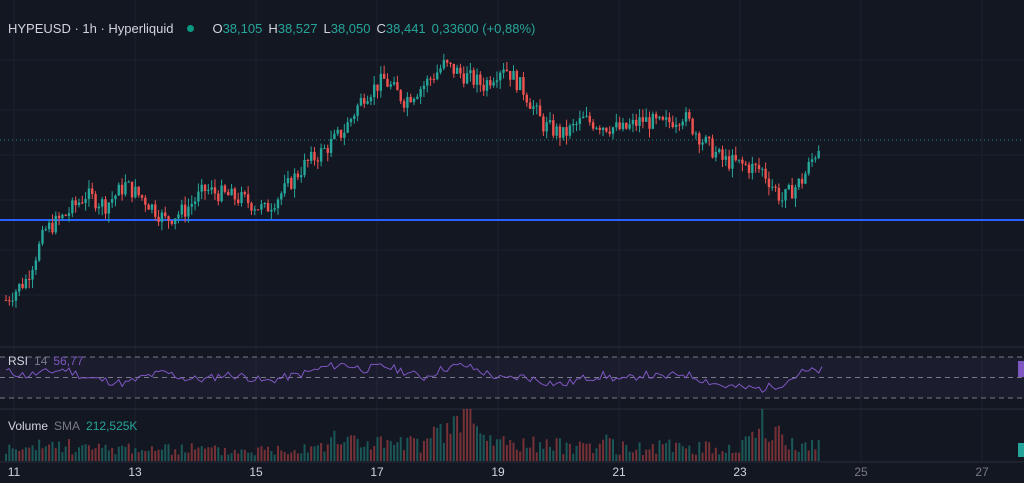  What do you see at coordinates (72, 426) in the screenshot?
I see `volume-legend: Volume SMA 212,525K` at bounding box center [72, 426].